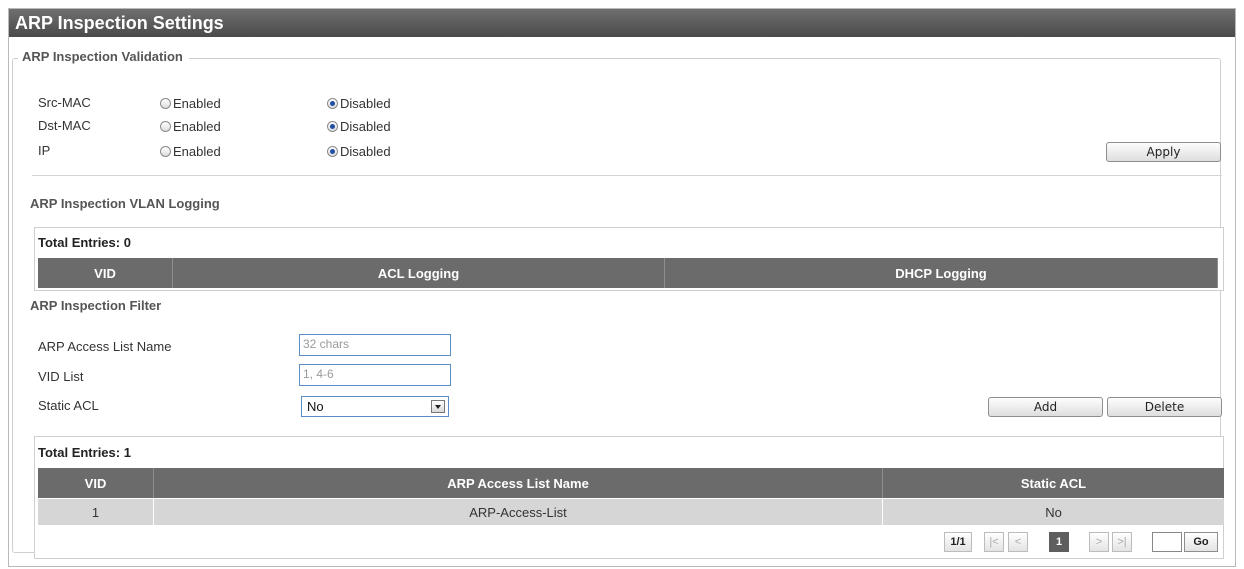  What do you see at coordinates (1201, 542) in the screenshot?
I see `go-button: Go` at bounding box center [1201, 542].